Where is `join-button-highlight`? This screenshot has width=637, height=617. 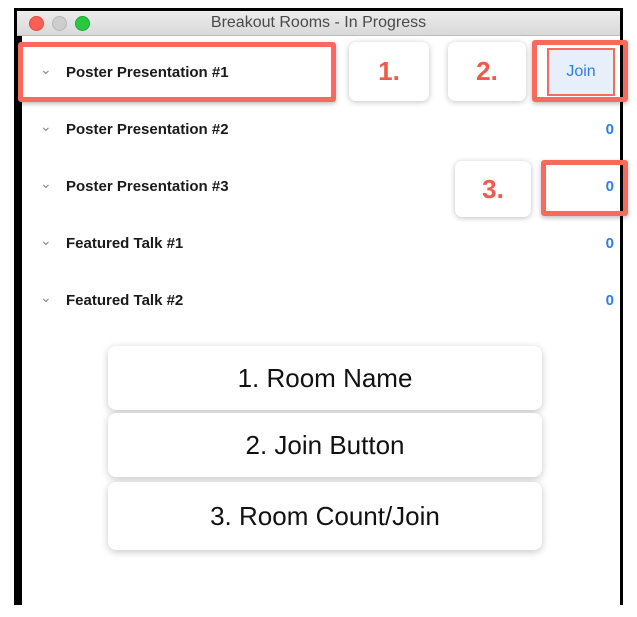 join-button-highlight is located at coordinates (580, 71).